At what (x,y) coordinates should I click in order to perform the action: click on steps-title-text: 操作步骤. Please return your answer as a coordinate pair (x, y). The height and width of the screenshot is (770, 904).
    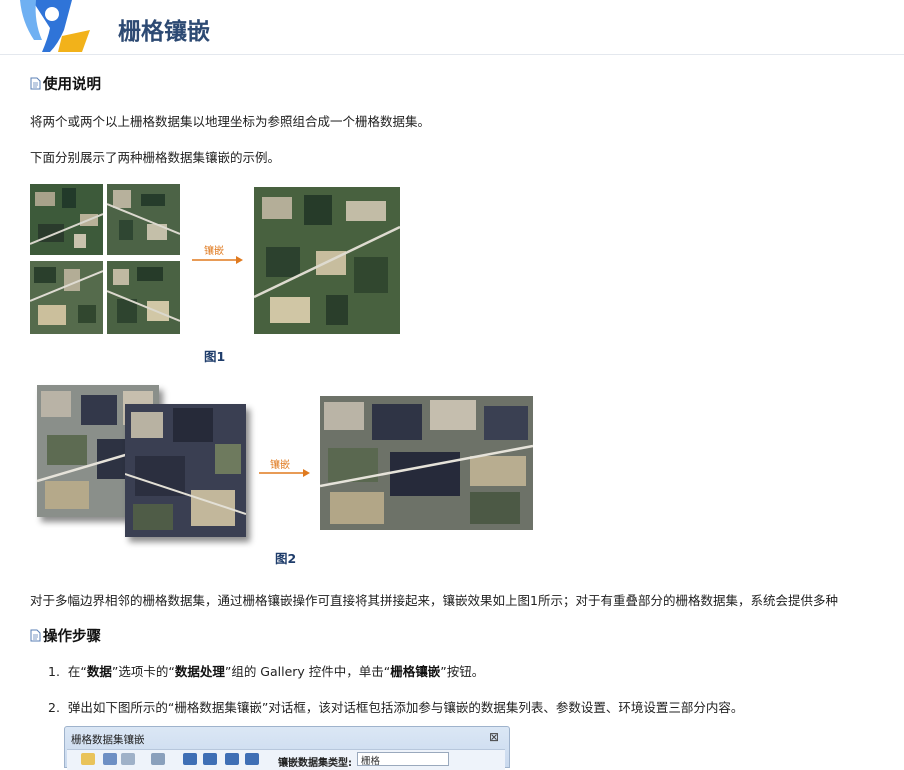
    Looking at the image, I should click on (72, 637).